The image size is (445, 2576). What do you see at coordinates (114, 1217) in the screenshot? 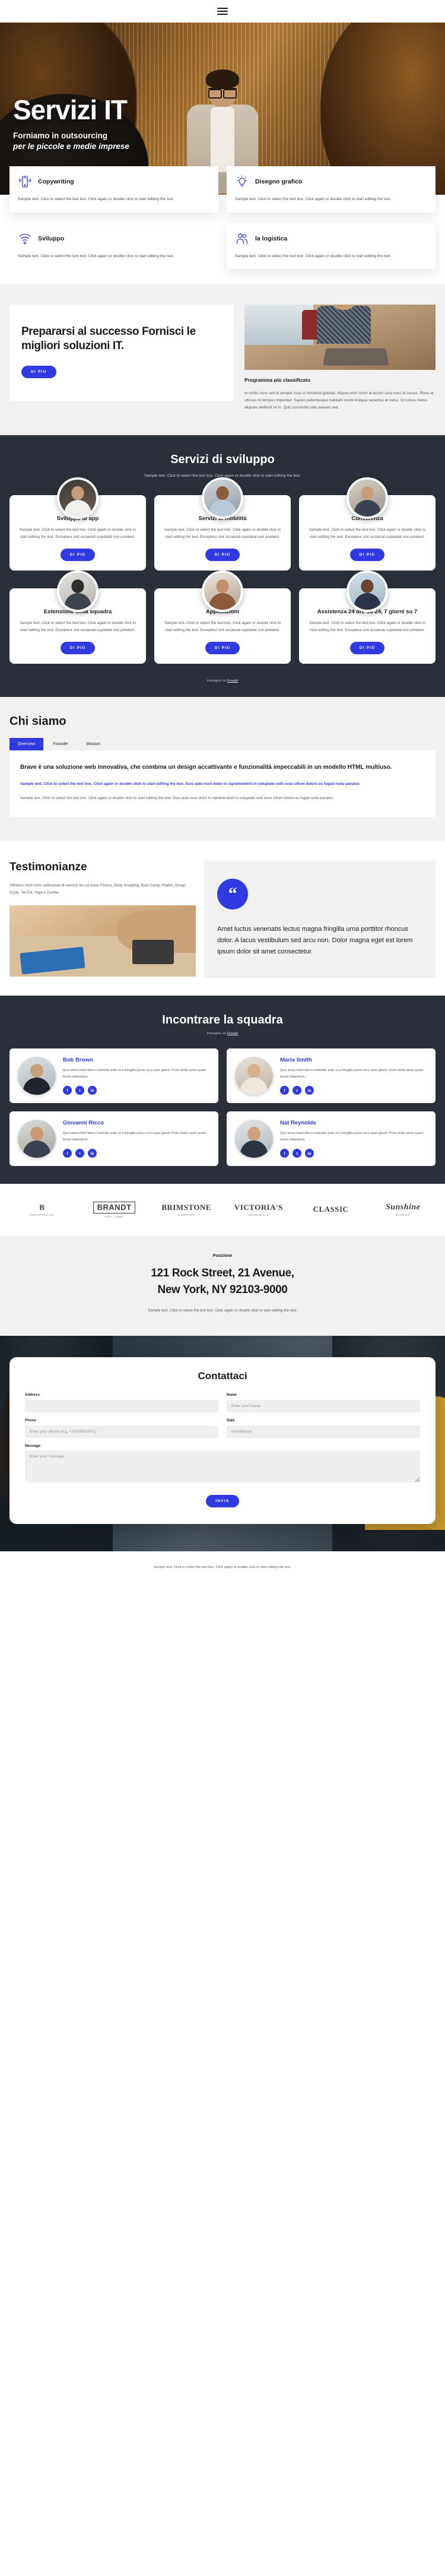
I see `partner-logo-sub: EST. 1985` at bounding box center [114, 1217].